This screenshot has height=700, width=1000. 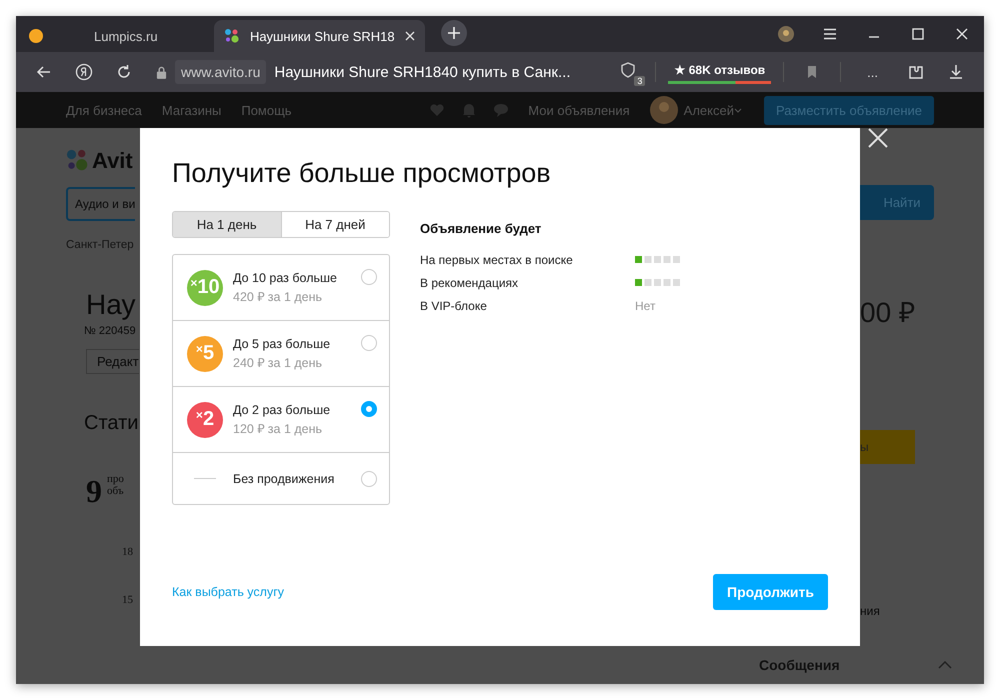 What do you see at coordinates (220, 72) in the screenshot?
I see `url-domain: www.avito.ru` at bounding box center [220, 72].